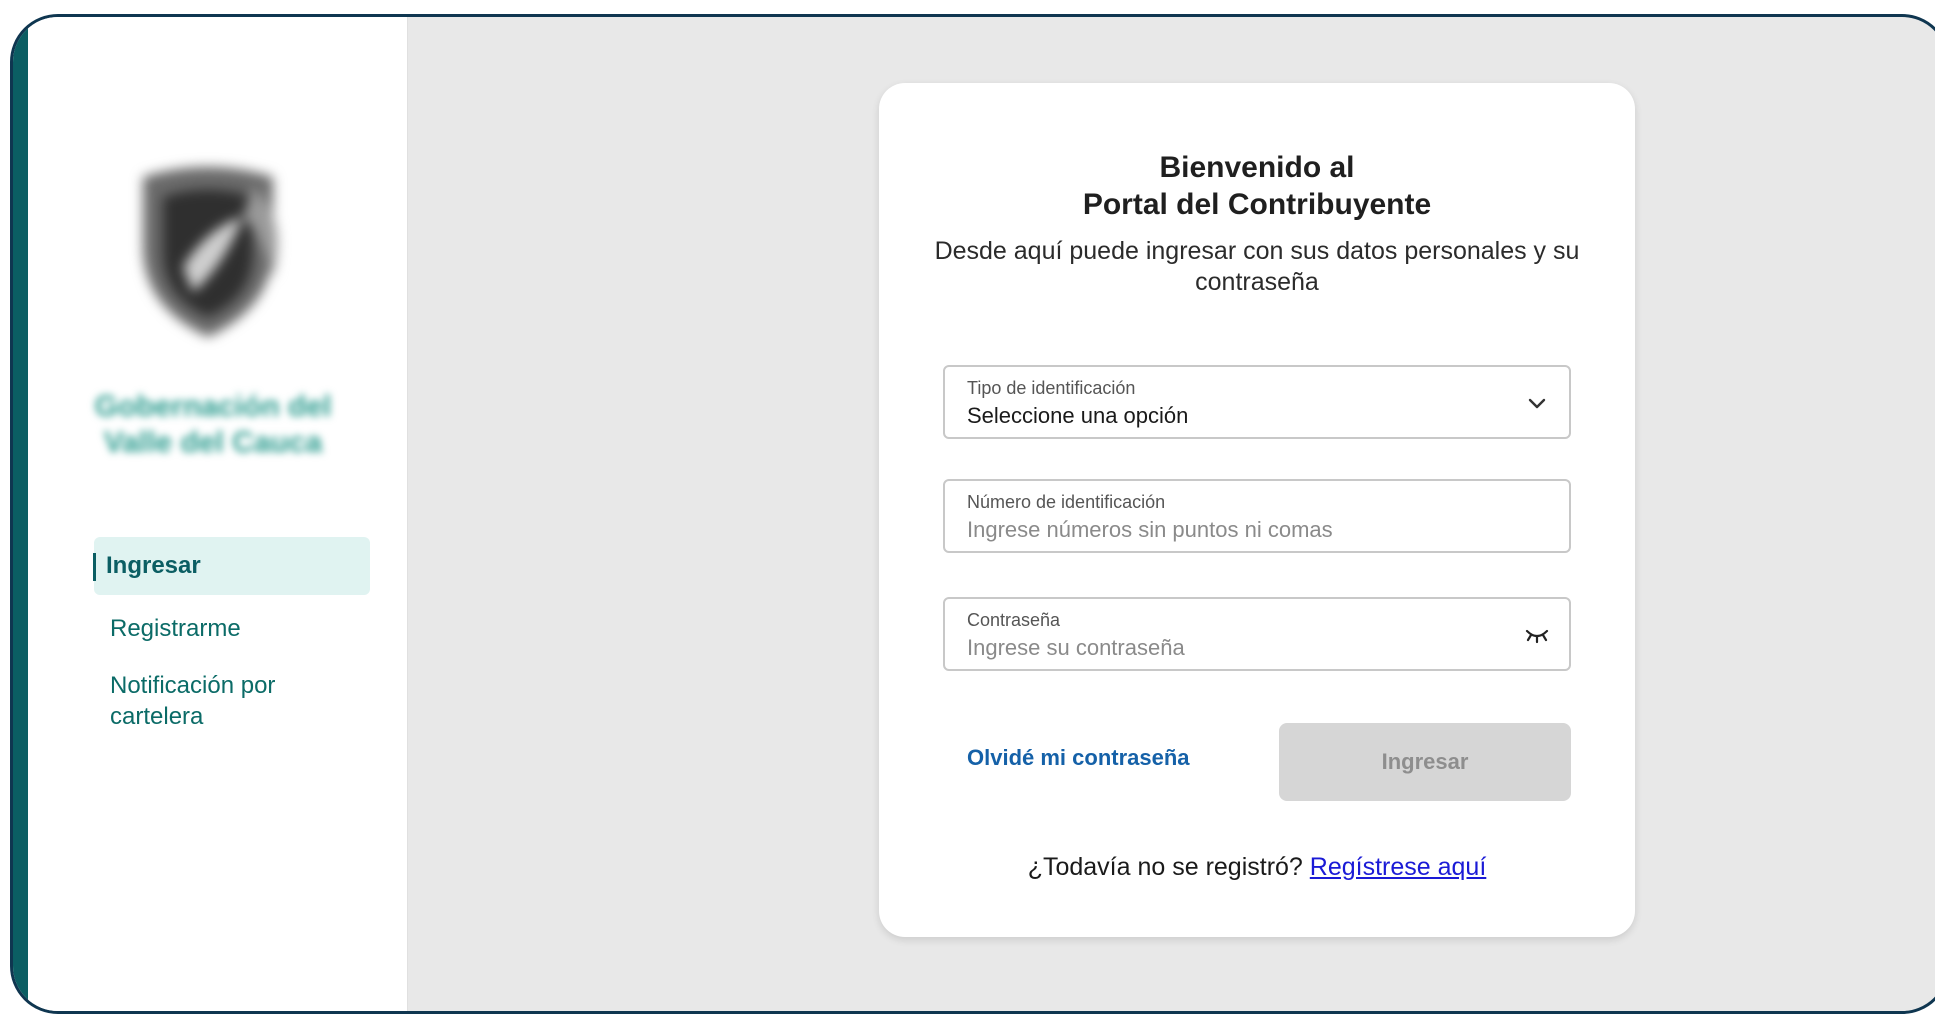  What do you see at coordinates (1014, 620) in the screenshot?
I see `password-label: Contraseña` at bounding box center [1014, 620].